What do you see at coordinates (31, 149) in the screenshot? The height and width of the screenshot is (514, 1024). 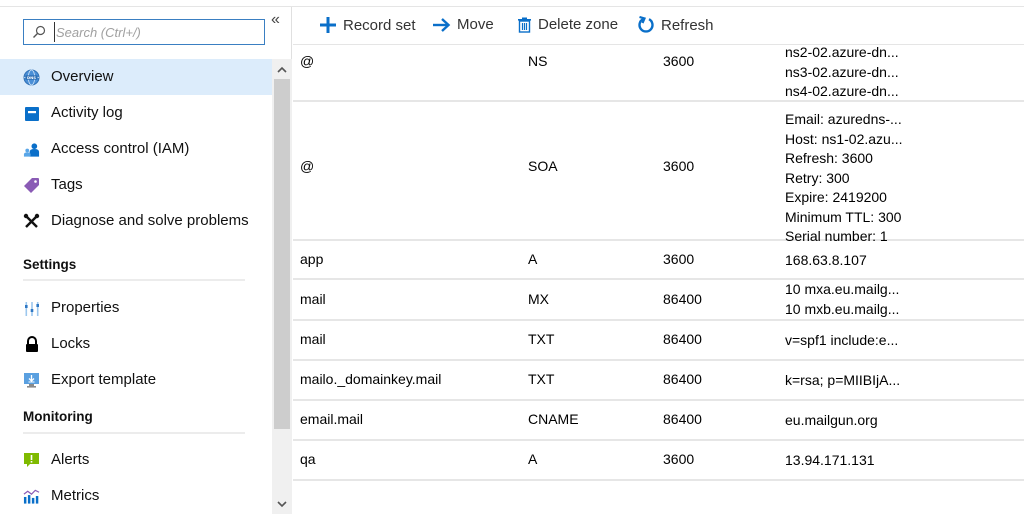 I see `iam-people-icon` at bounding box center [31, 149].